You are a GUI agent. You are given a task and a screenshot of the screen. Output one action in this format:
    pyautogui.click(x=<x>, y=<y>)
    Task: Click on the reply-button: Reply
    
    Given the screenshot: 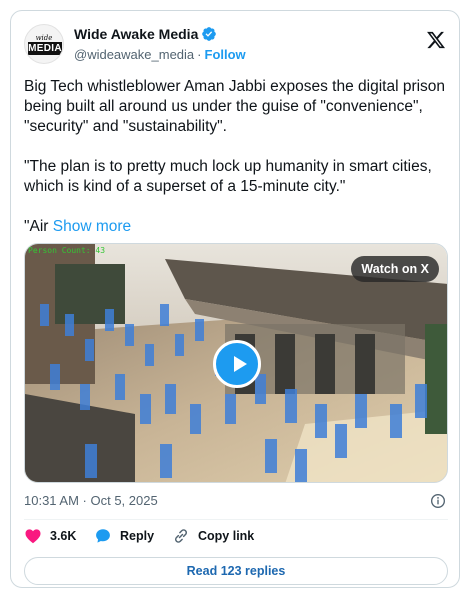 What is the action you would take?
    pyautogui.click(x=124, y=536)
    